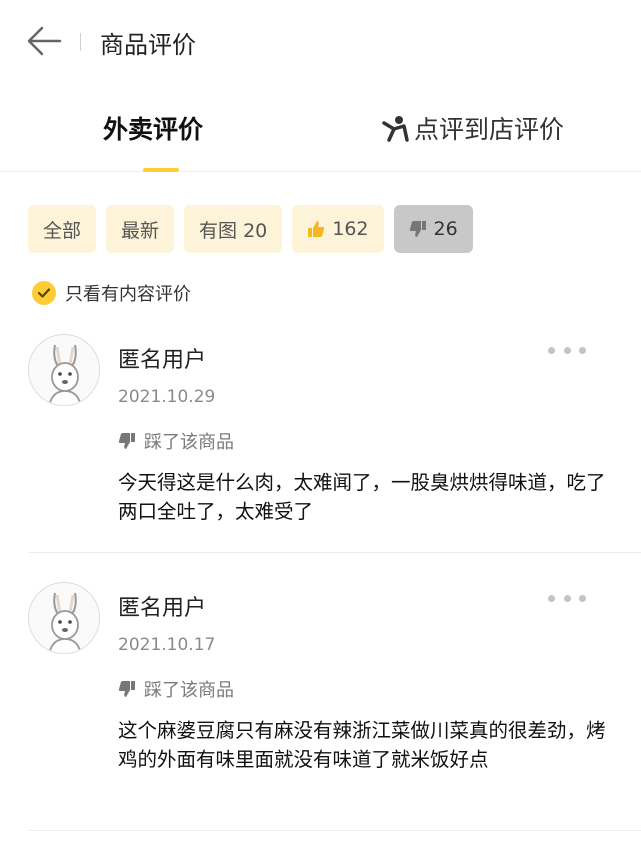 The height and width of the screenshot is (844, 641). What do you see at coordinates (489, 129) in the screenshot?
I see `tab-store-label: 点评到店评价` at bounding box center [489, 129].